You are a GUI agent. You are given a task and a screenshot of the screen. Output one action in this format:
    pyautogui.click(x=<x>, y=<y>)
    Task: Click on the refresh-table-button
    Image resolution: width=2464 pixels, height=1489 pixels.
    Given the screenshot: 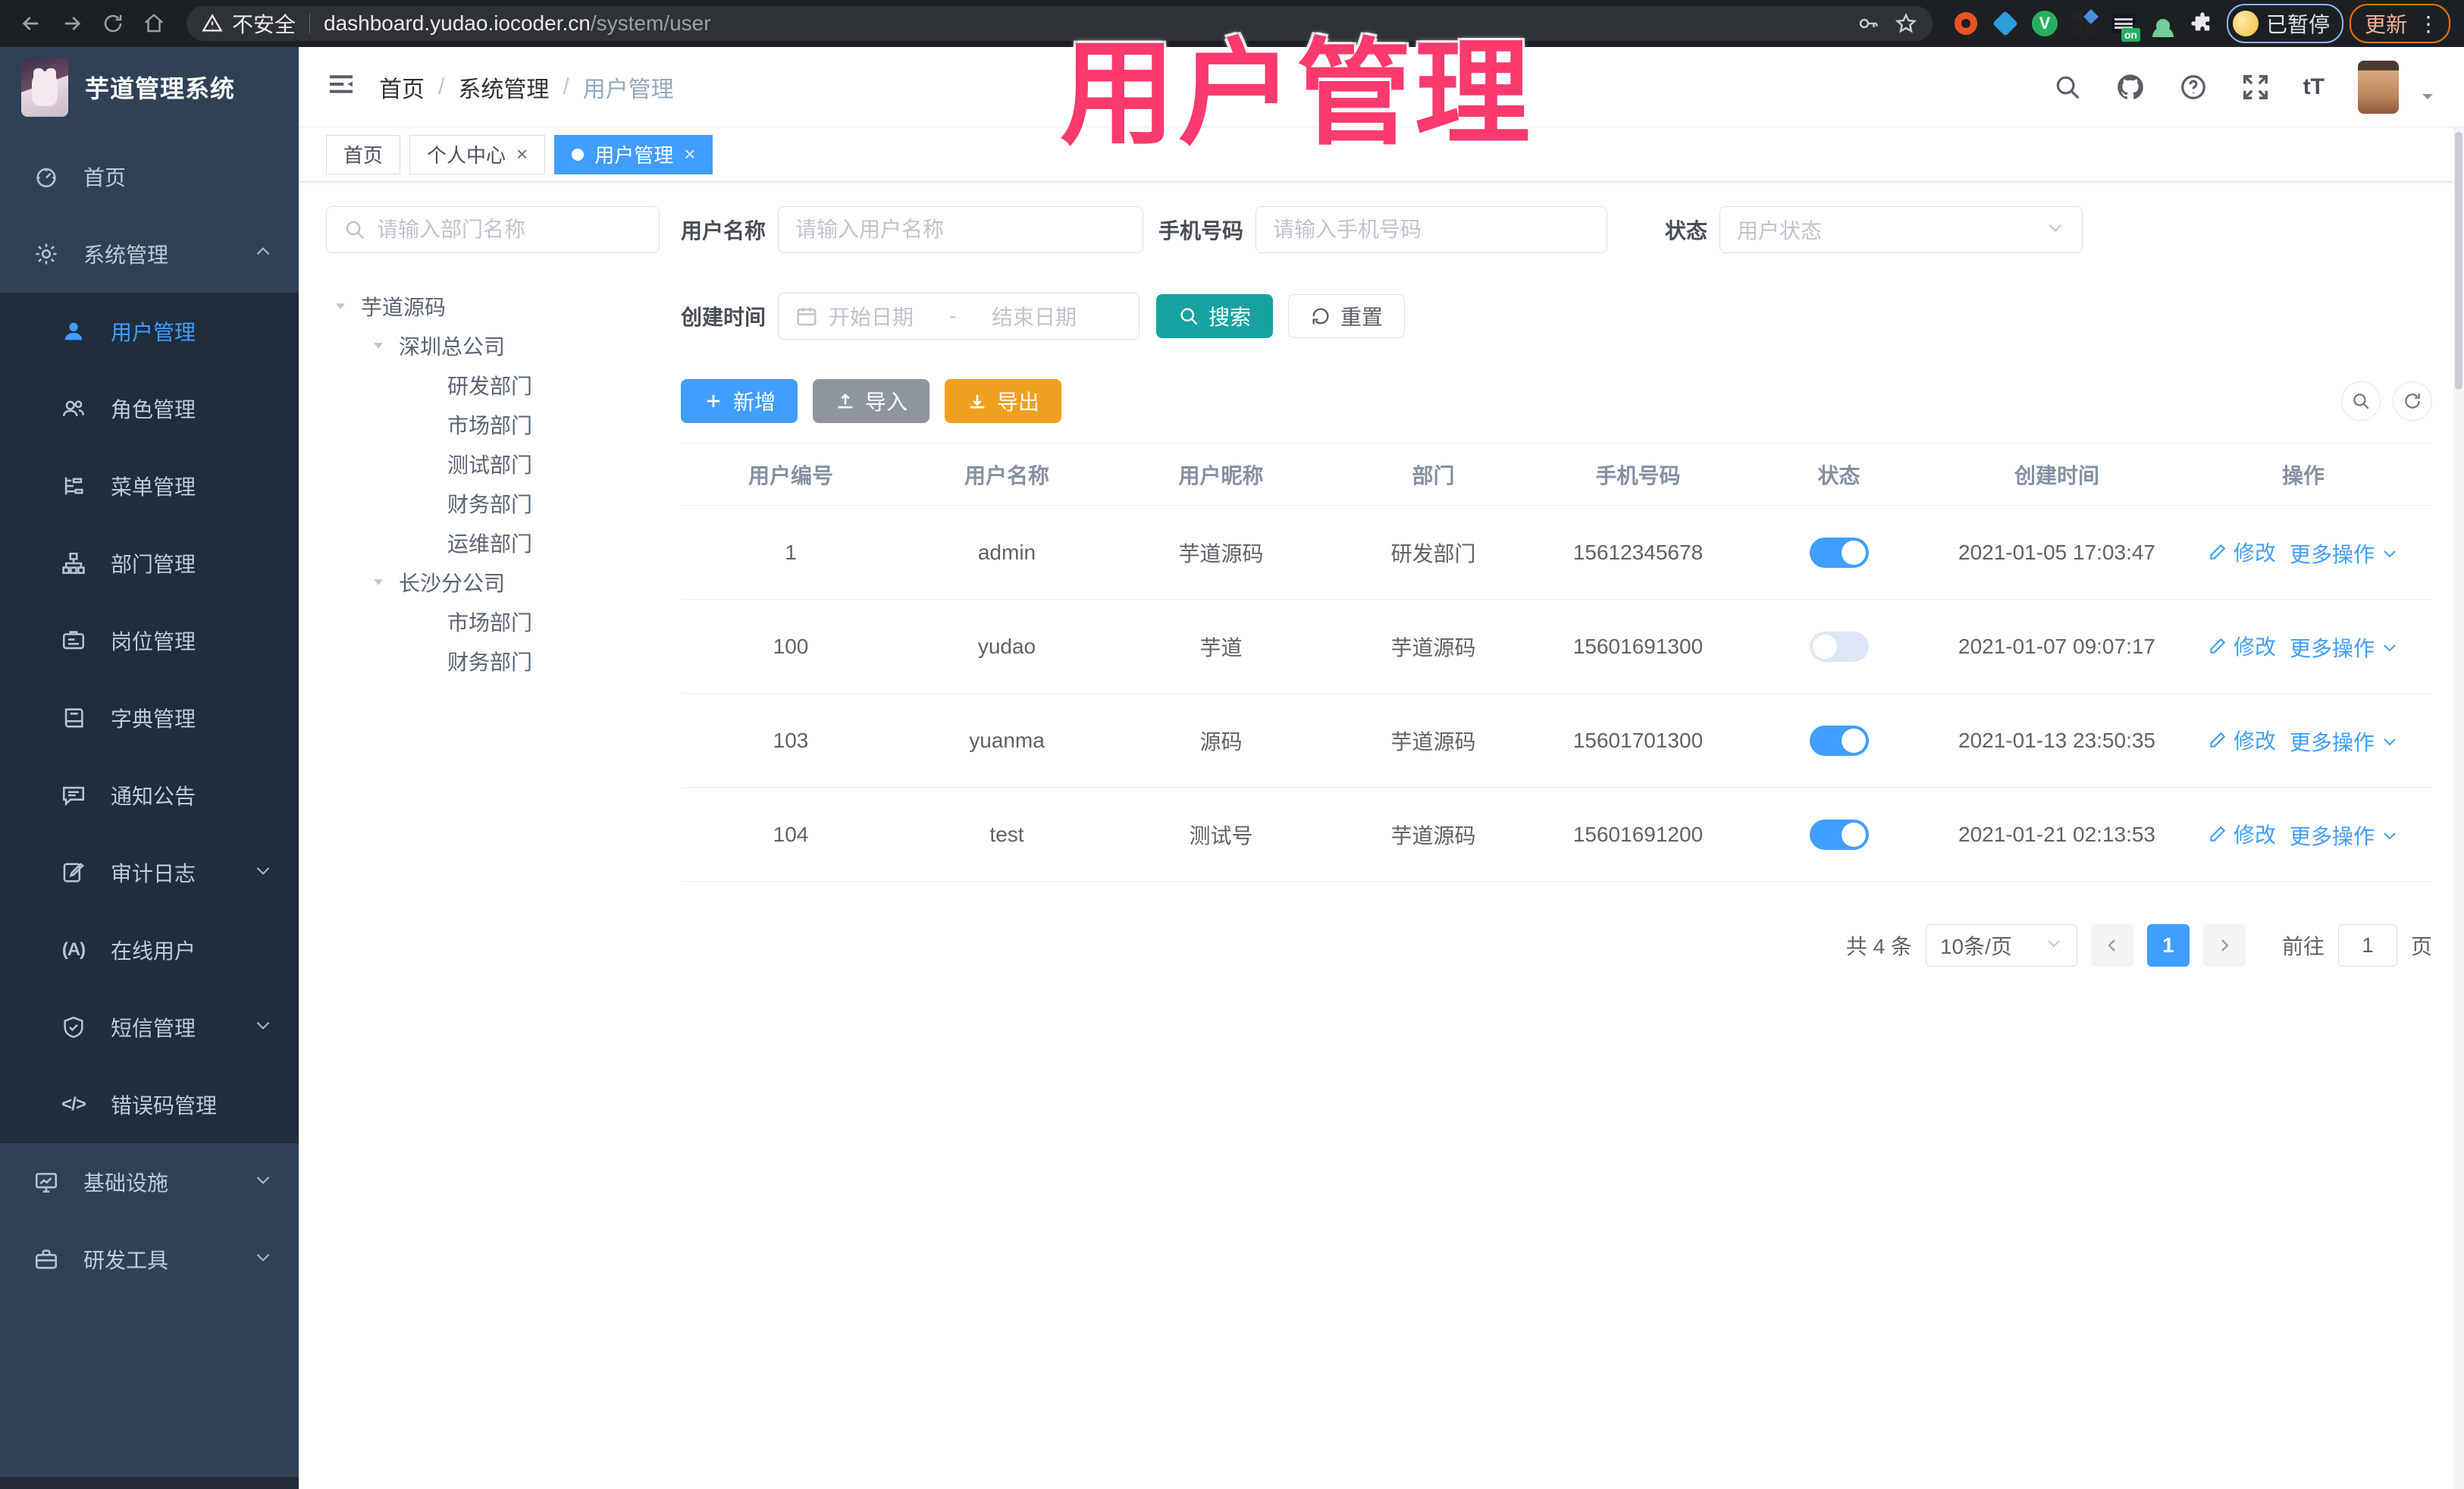 What is the action you would take?
    pyautogui.click(x=2412, y=401)
    